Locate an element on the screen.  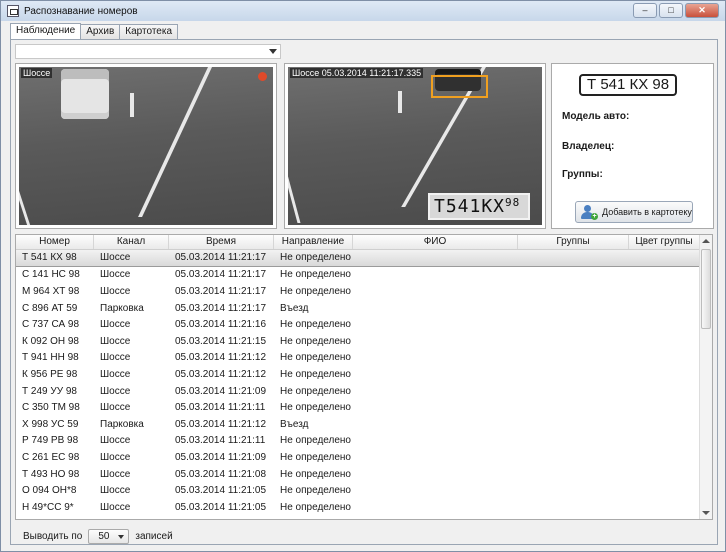
pagination-bar: Выводить по 50 записей is located at coordinates (98, 536).